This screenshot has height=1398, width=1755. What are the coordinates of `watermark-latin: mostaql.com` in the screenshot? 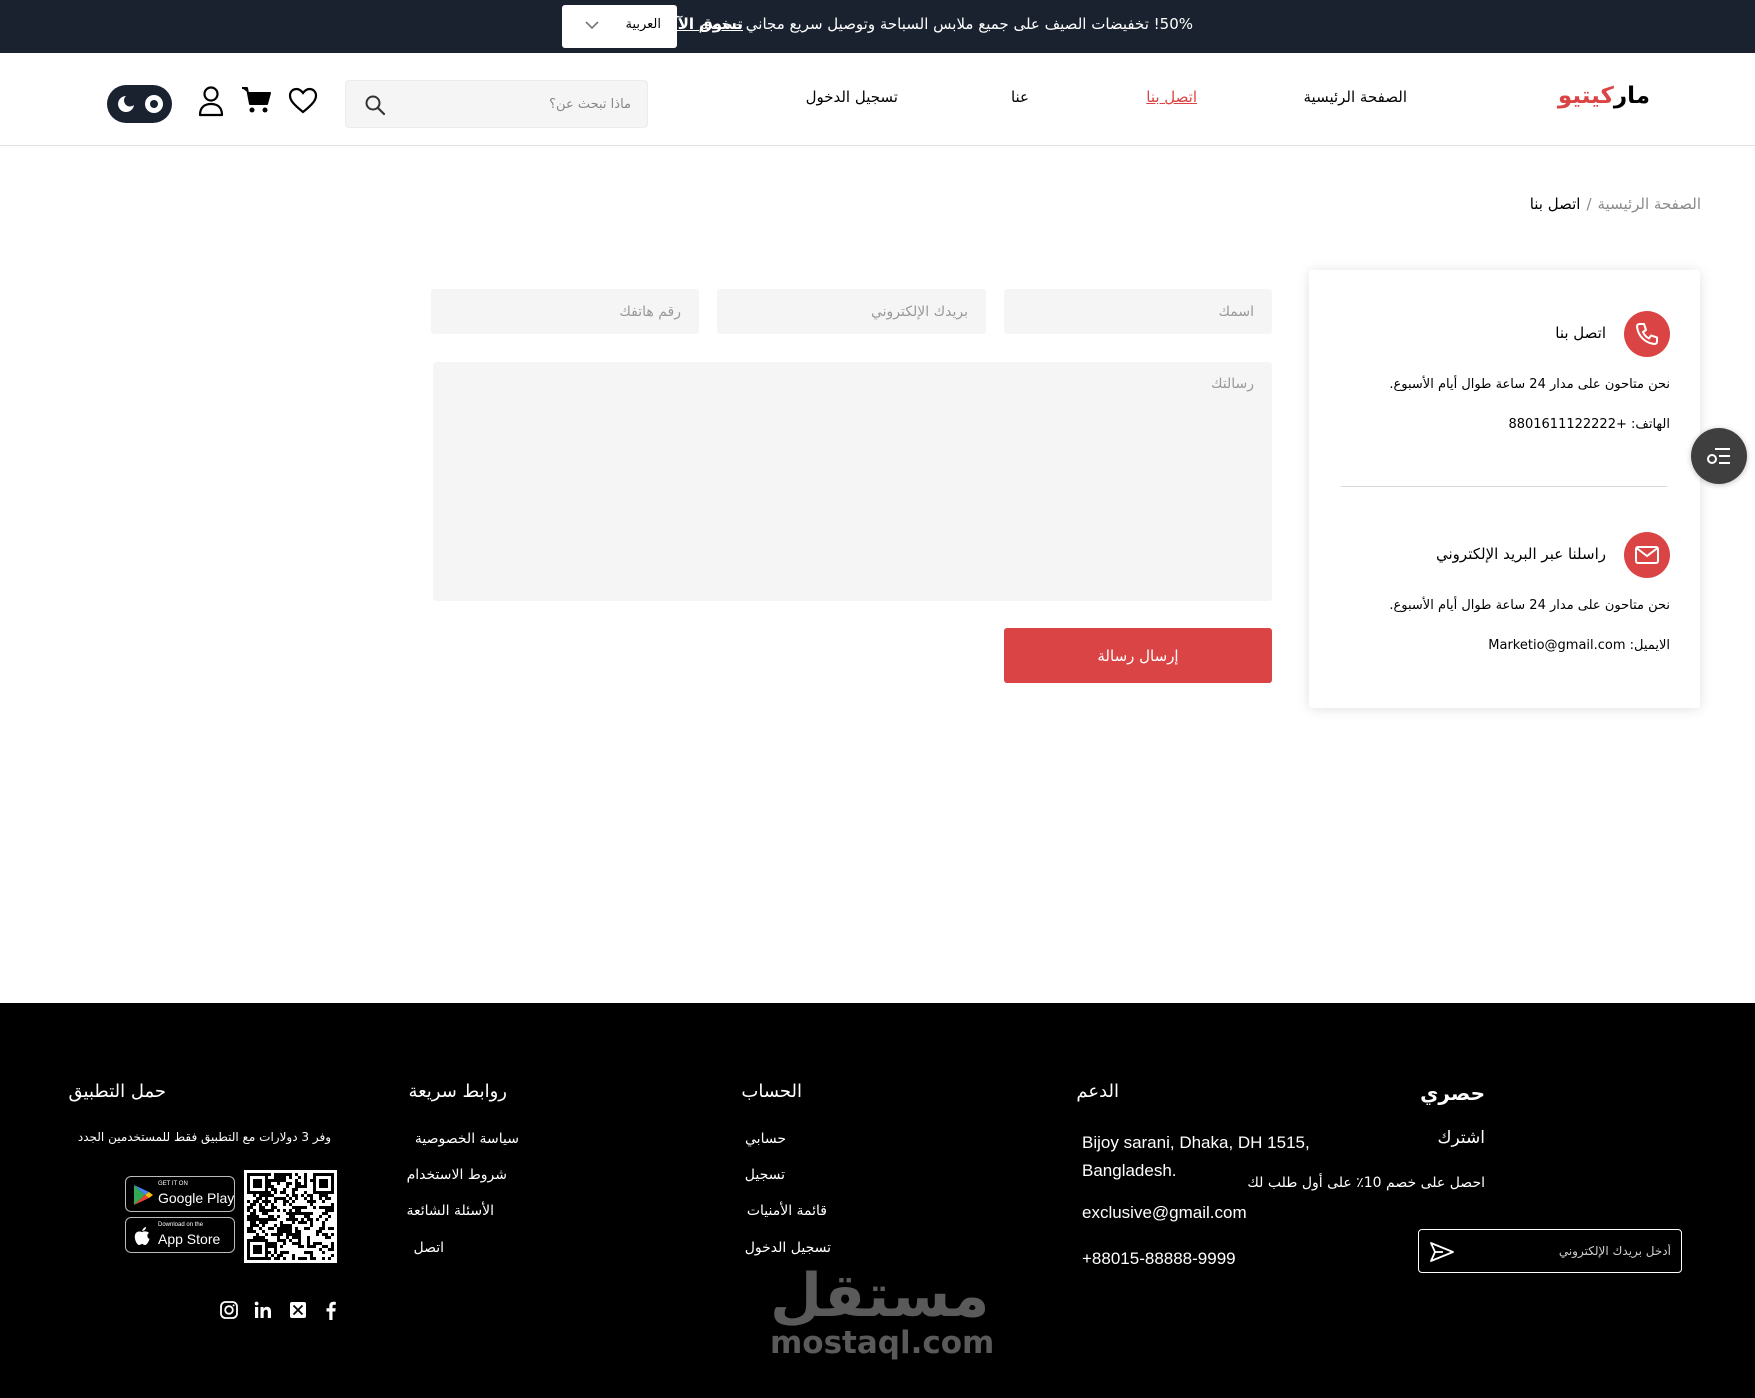 It's located at (882, 1343).